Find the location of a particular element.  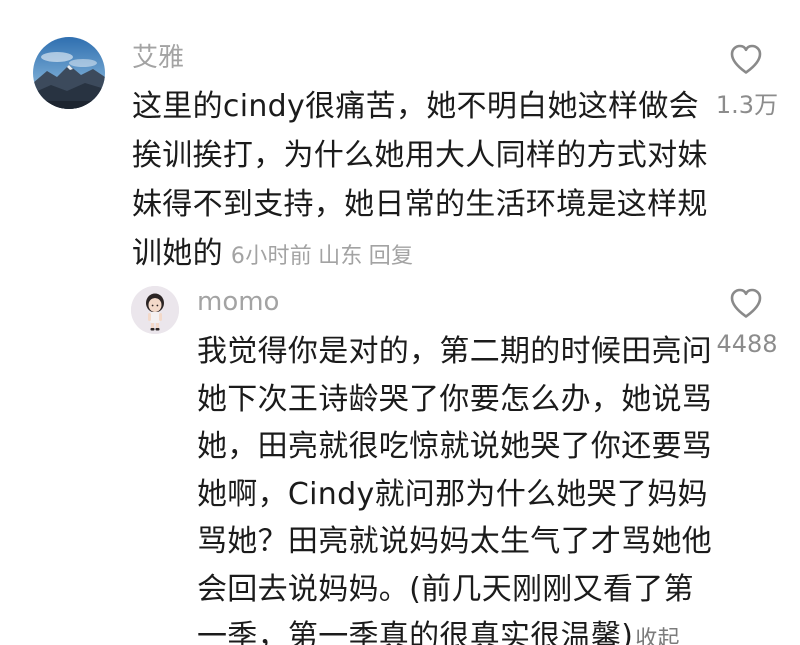

reply-button: 回复 is located at coordinates (391, 256).